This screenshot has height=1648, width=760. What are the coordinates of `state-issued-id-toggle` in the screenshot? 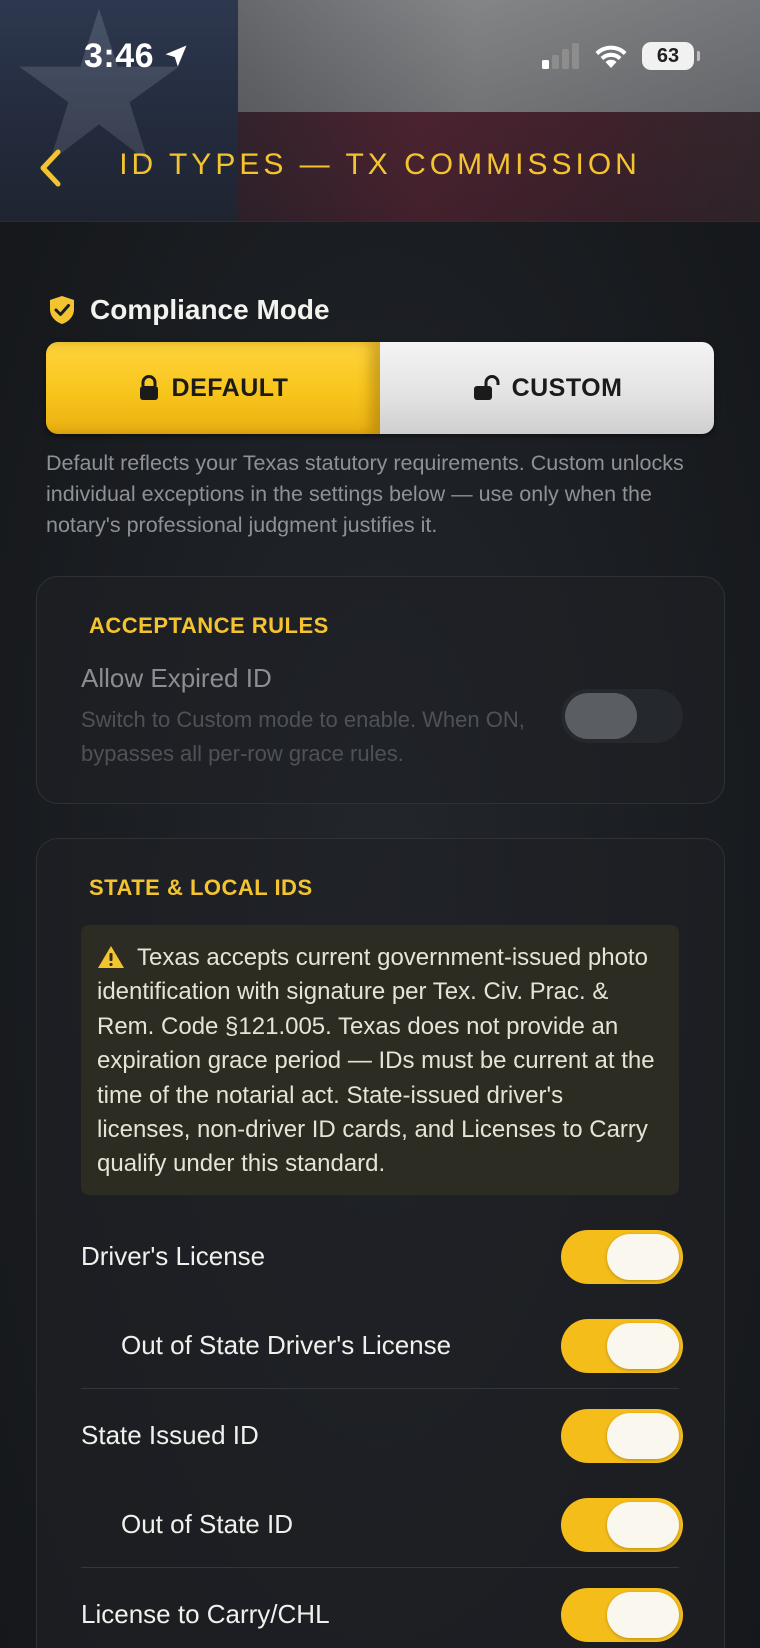 It's located at (622, 1436).